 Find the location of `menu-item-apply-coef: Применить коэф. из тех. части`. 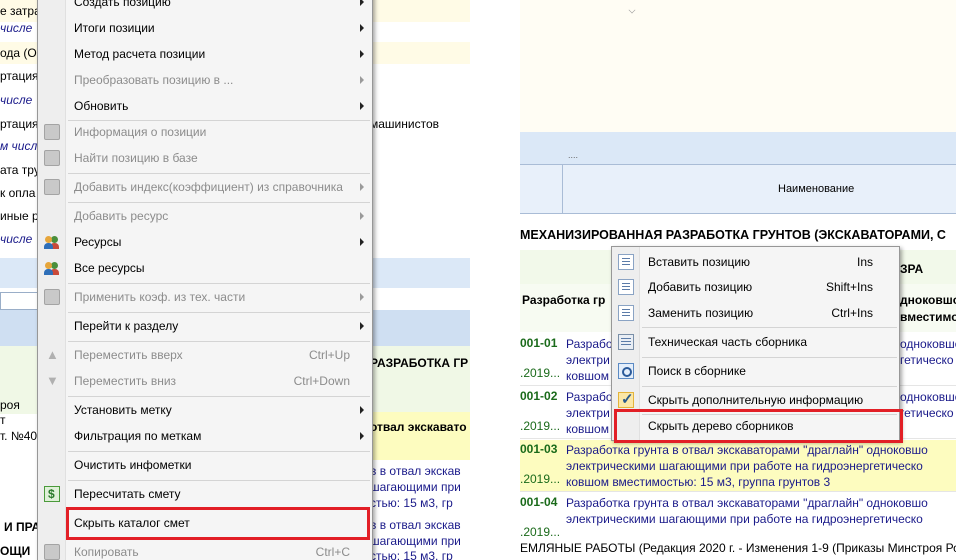

menu-item-apply-coef: Применить коэф. из тех. части is located at coordinates (205, 297).